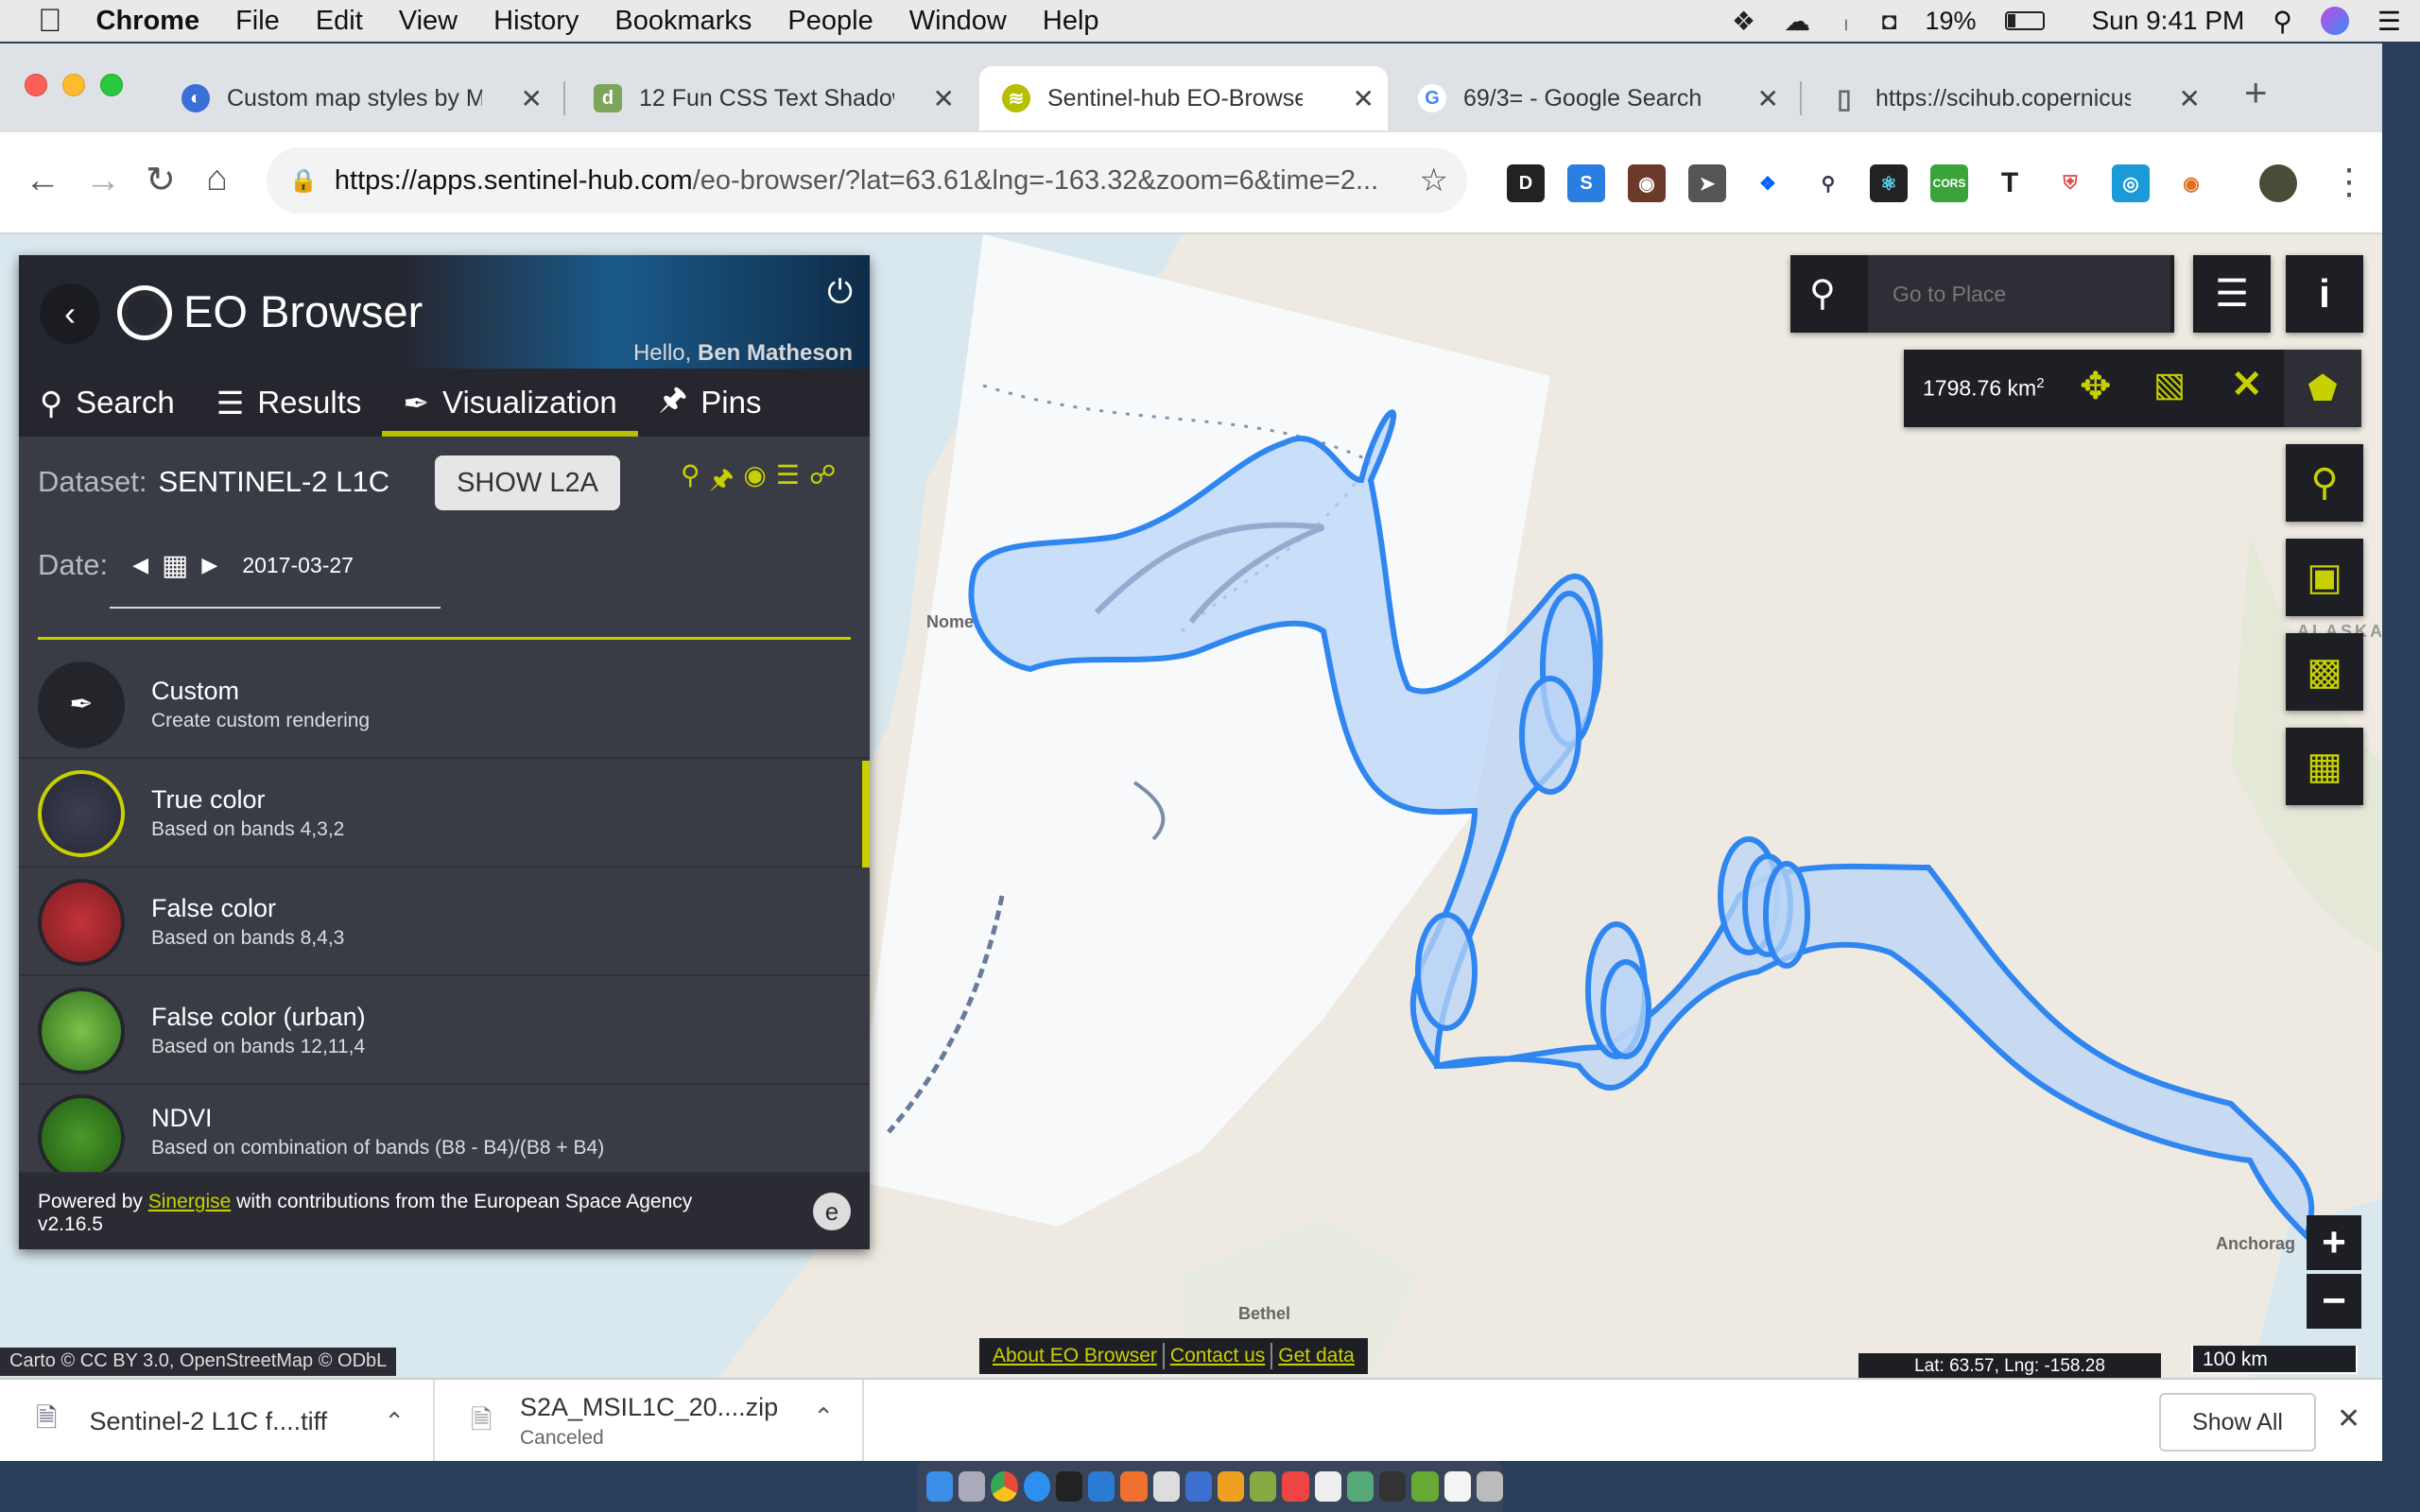 The height and width of the screenshot is (1512, 2420). Describe the element at coordinates (511, 403) in the screenshot. I see `tab-visualization: ✒ Visualization` at that location.